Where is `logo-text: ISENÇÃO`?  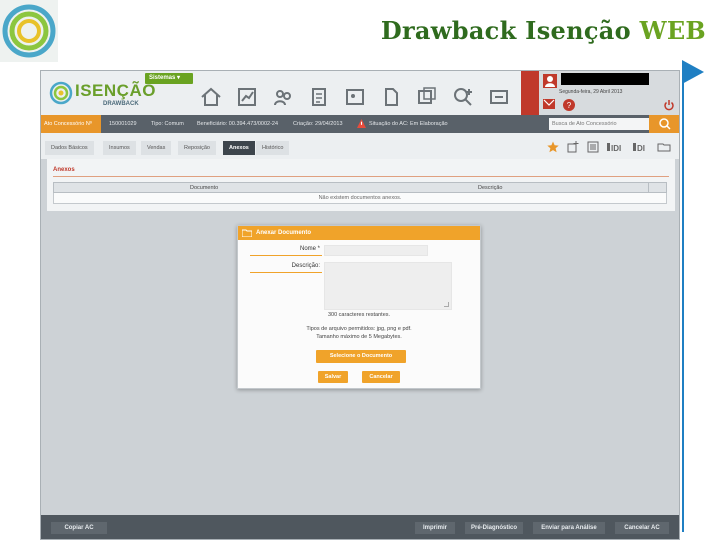 logo-text: ISENÇÃO is located at coordinates (115, 90).